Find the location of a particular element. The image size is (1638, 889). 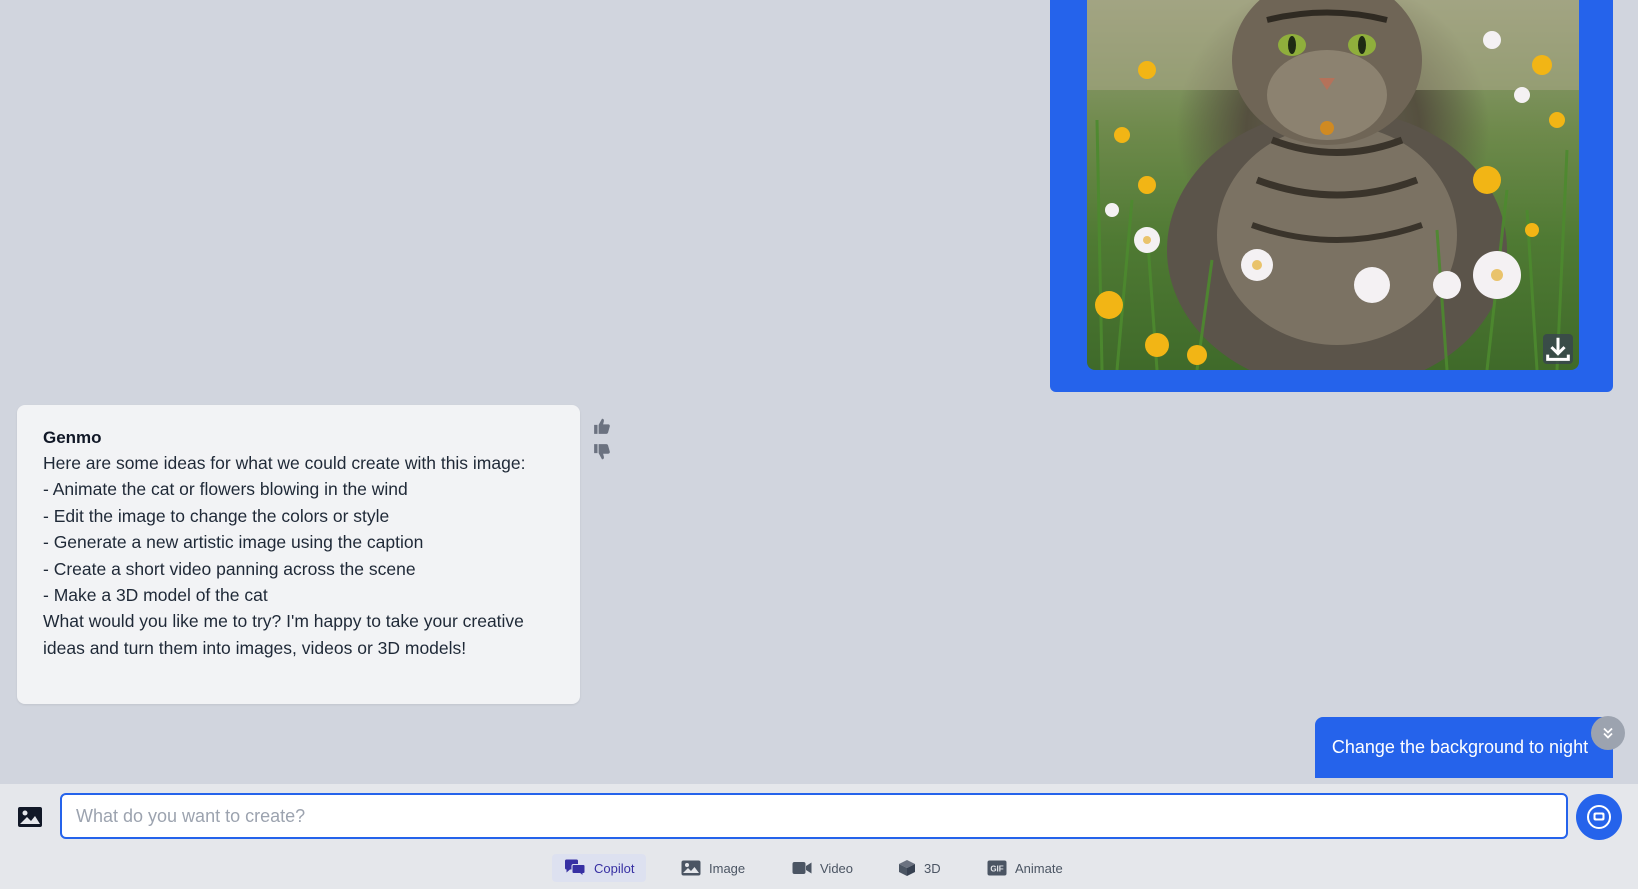

svg-text: GIF is located at coordinates (996, 869).